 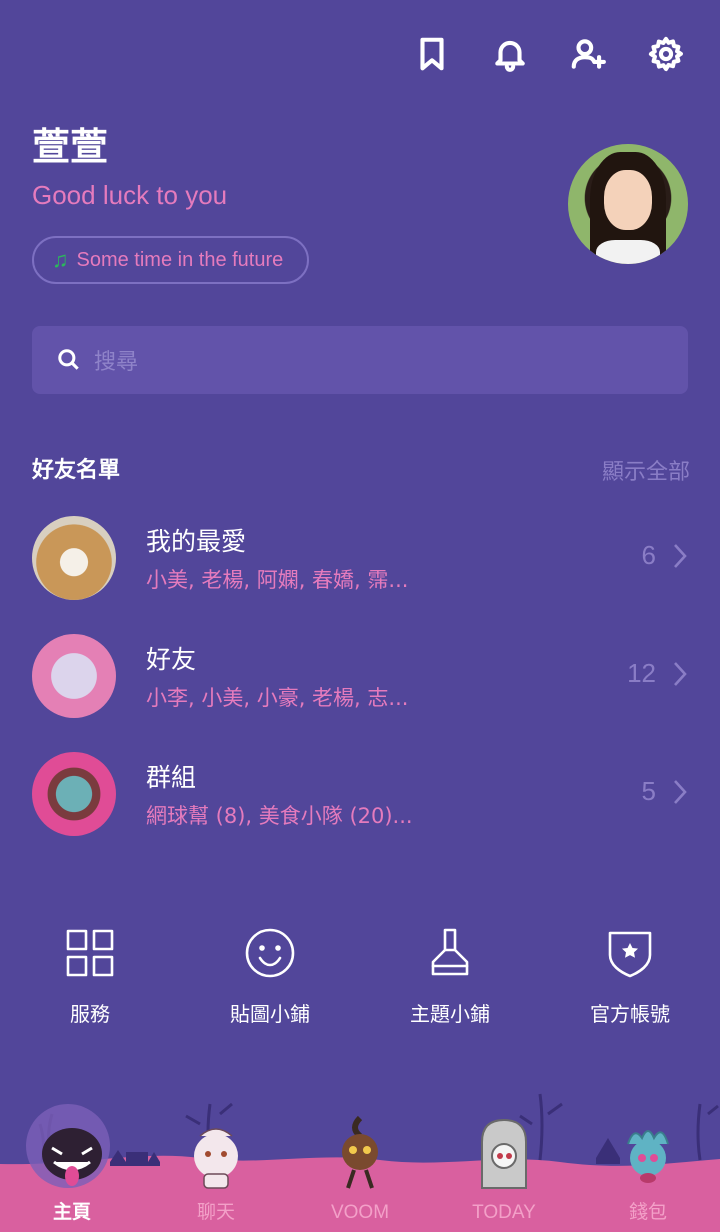 I want to click on header-actions, so click(x=549, y=54).